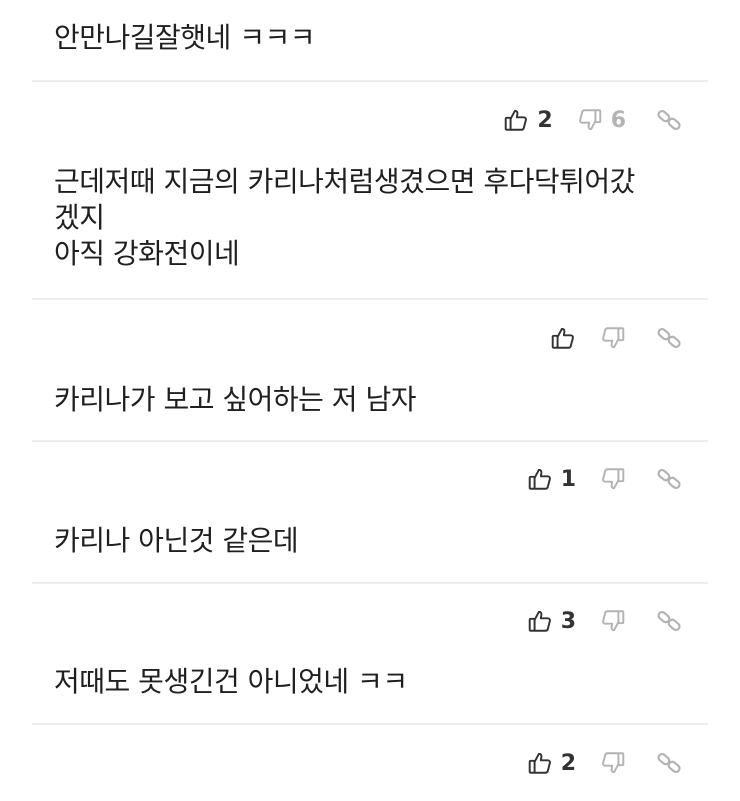  I want to click on dislike-count: 6, so click(618, 120).